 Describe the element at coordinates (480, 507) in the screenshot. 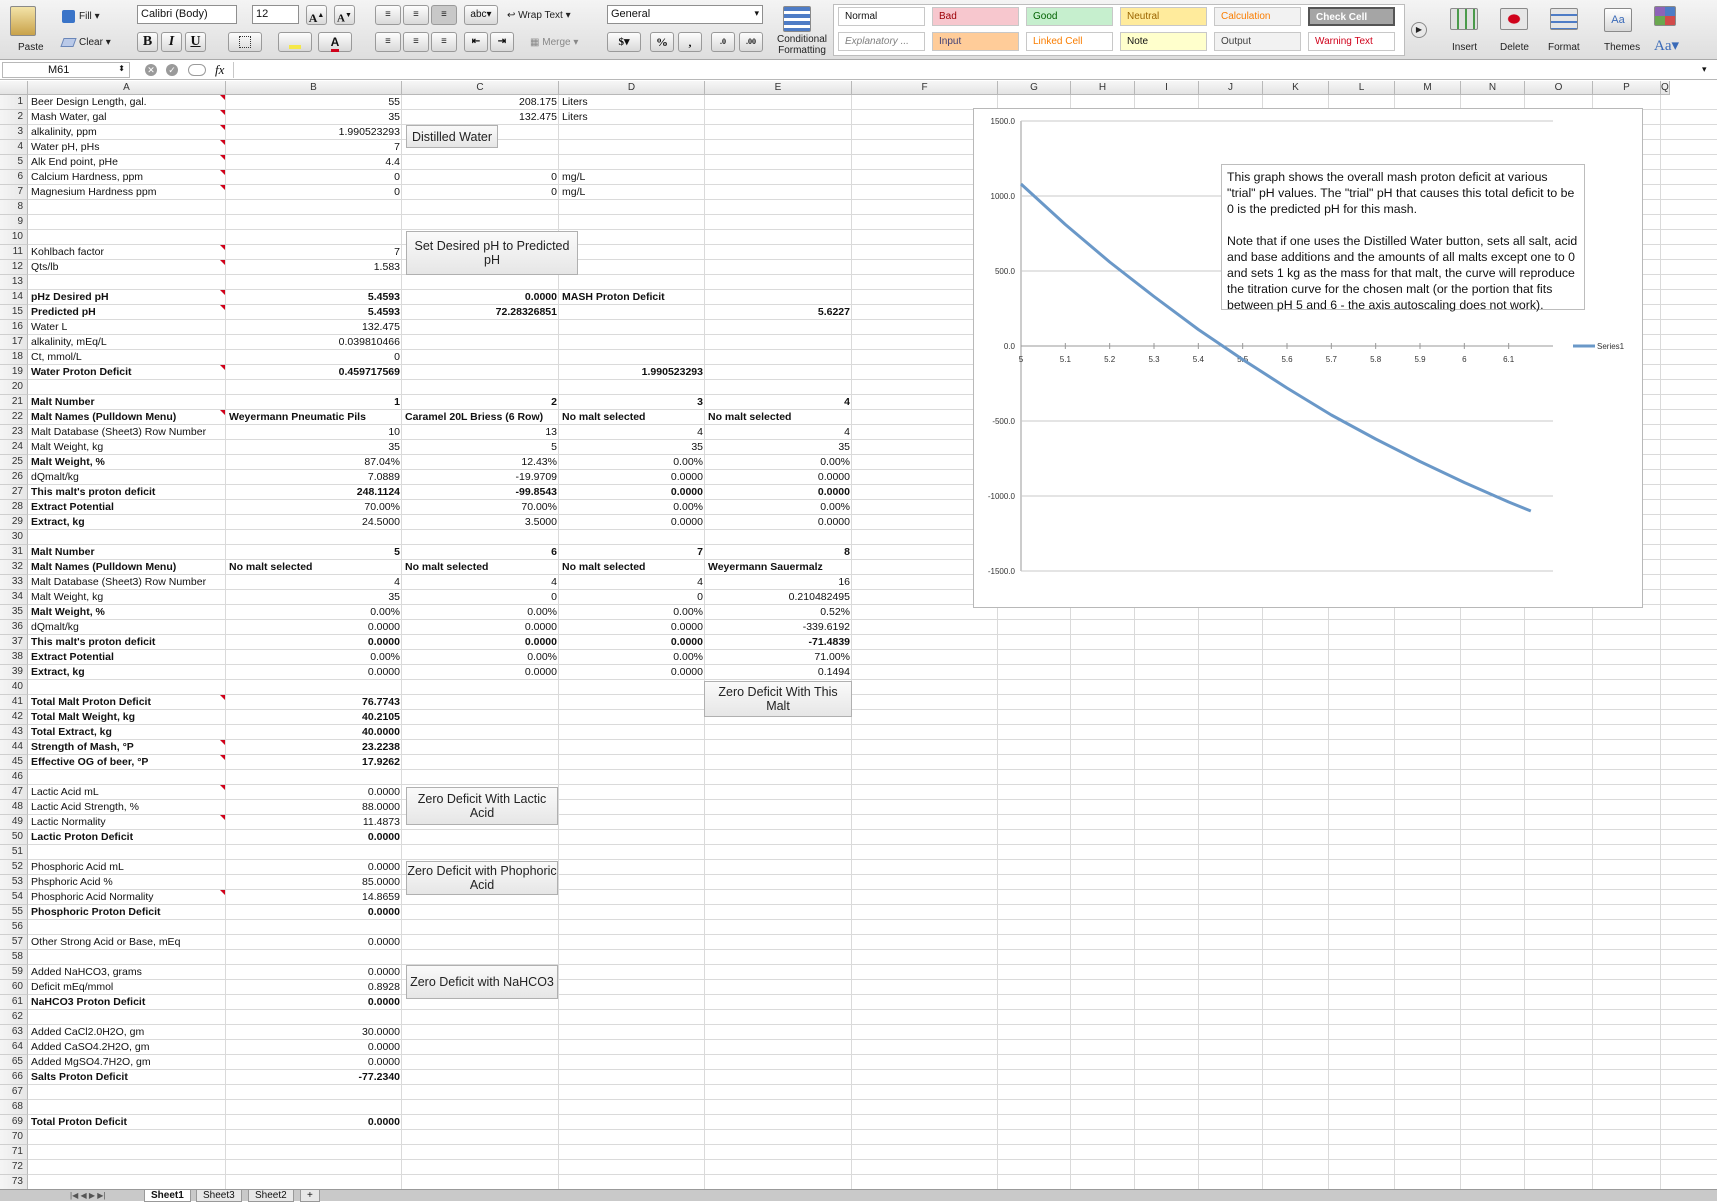

I see `cell-c28: 70.00%` at that location.